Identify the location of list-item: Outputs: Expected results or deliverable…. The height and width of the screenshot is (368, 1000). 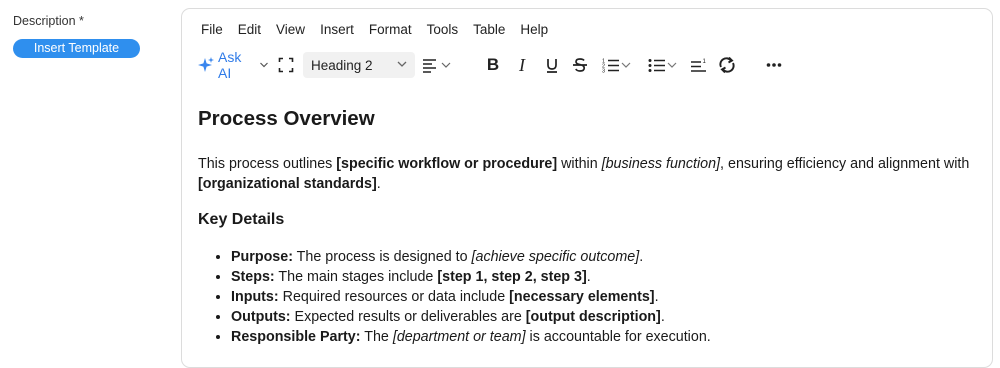
(609, 317).